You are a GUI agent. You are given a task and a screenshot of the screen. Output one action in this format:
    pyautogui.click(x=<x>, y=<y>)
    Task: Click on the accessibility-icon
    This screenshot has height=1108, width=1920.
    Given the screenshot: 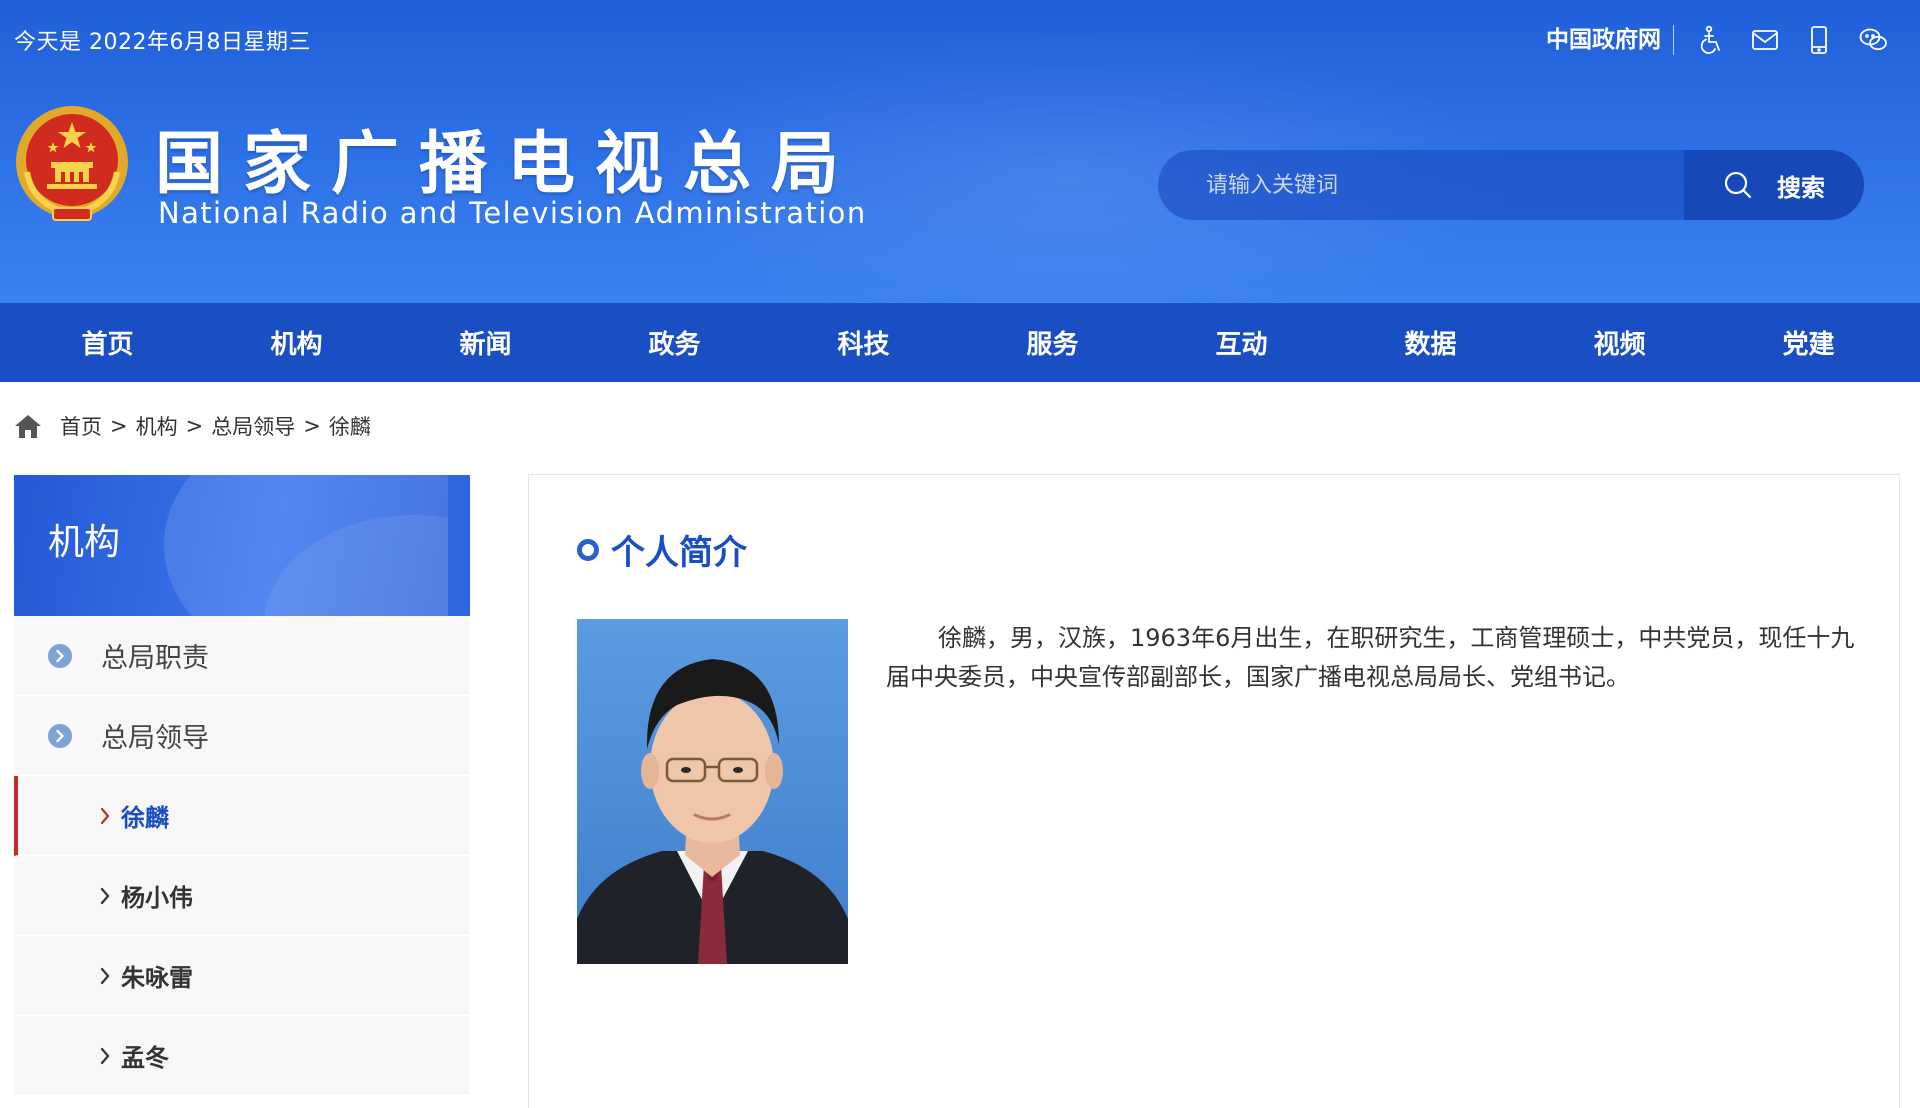 What is the action you would take?
    pyautogui.click(x=1711, y=40)
    